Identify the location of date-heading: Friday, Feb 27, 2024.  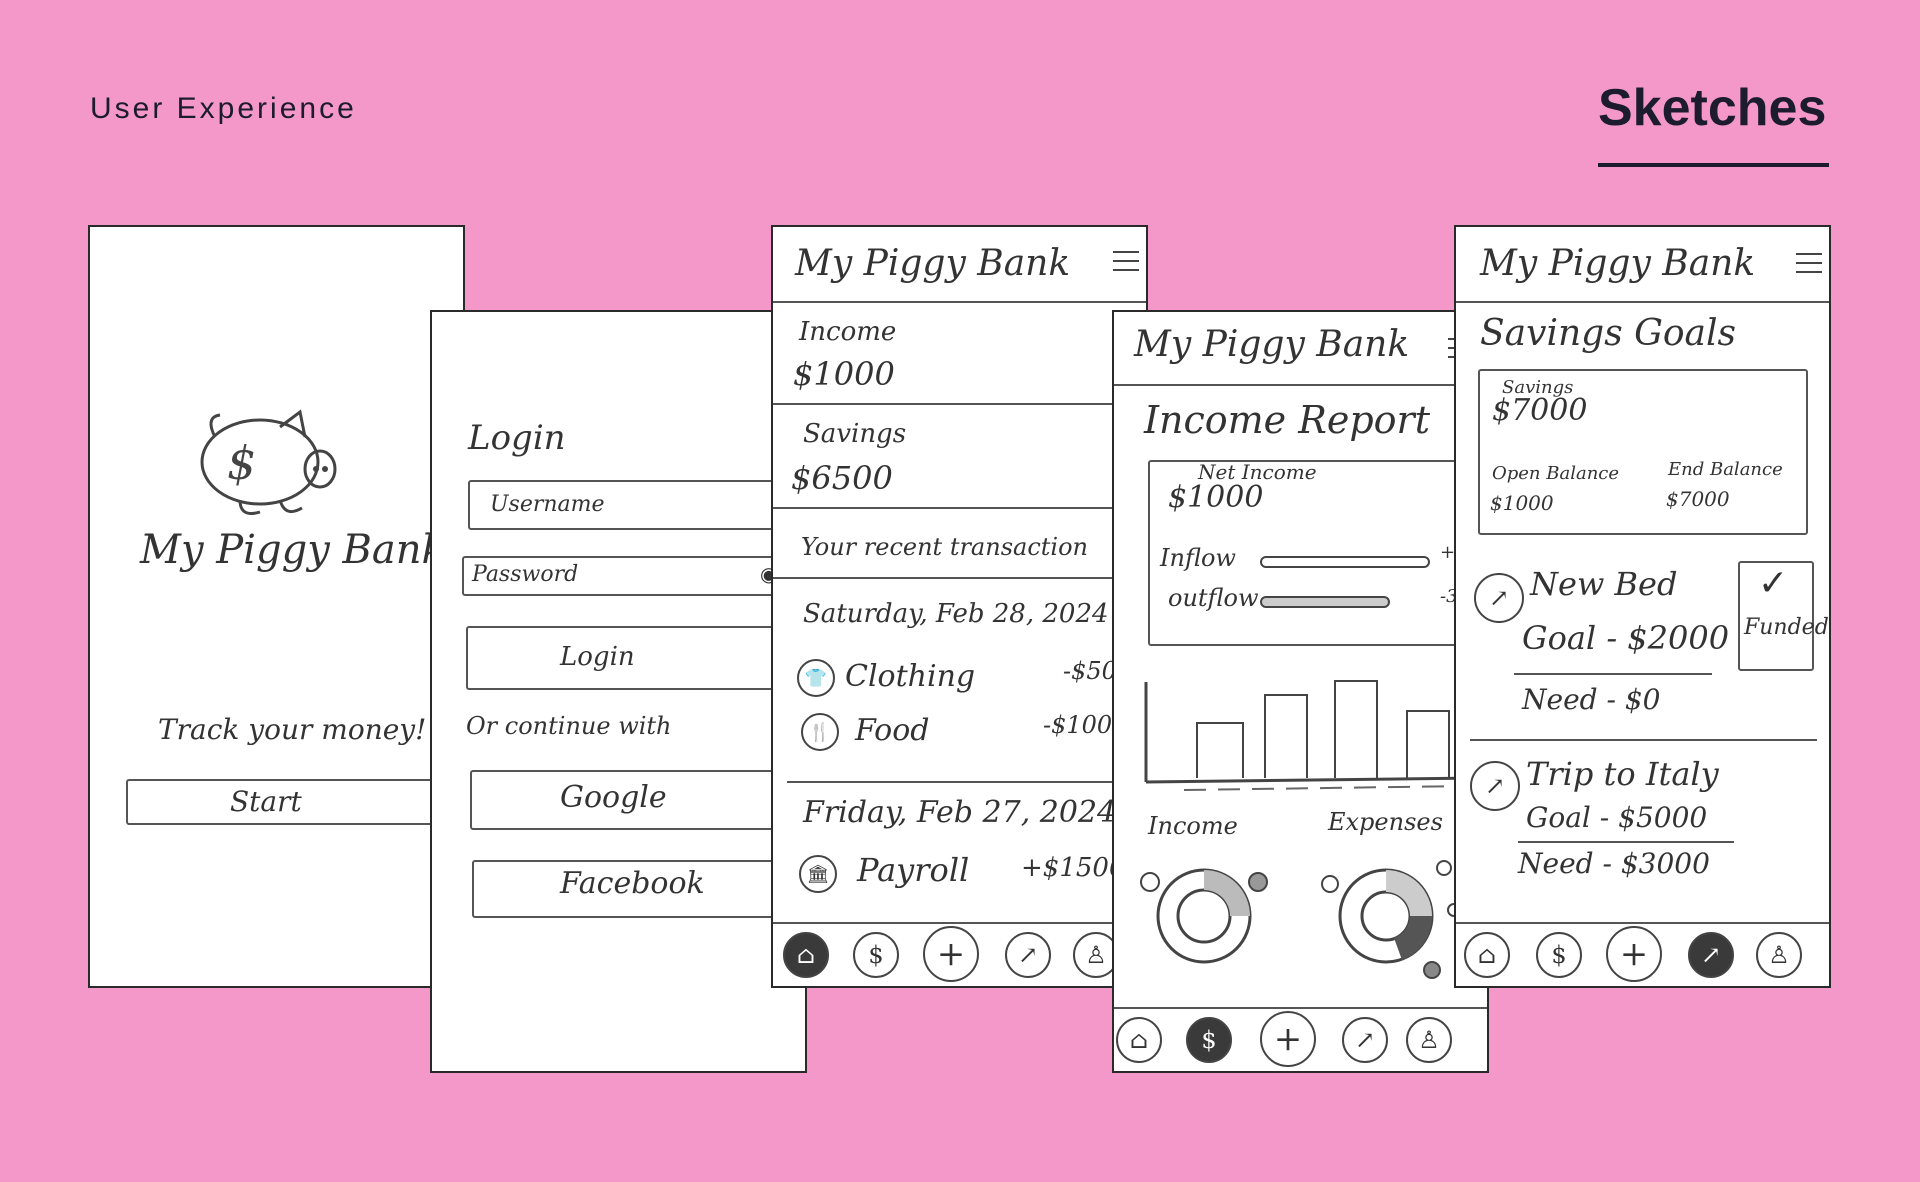
(960, 812).